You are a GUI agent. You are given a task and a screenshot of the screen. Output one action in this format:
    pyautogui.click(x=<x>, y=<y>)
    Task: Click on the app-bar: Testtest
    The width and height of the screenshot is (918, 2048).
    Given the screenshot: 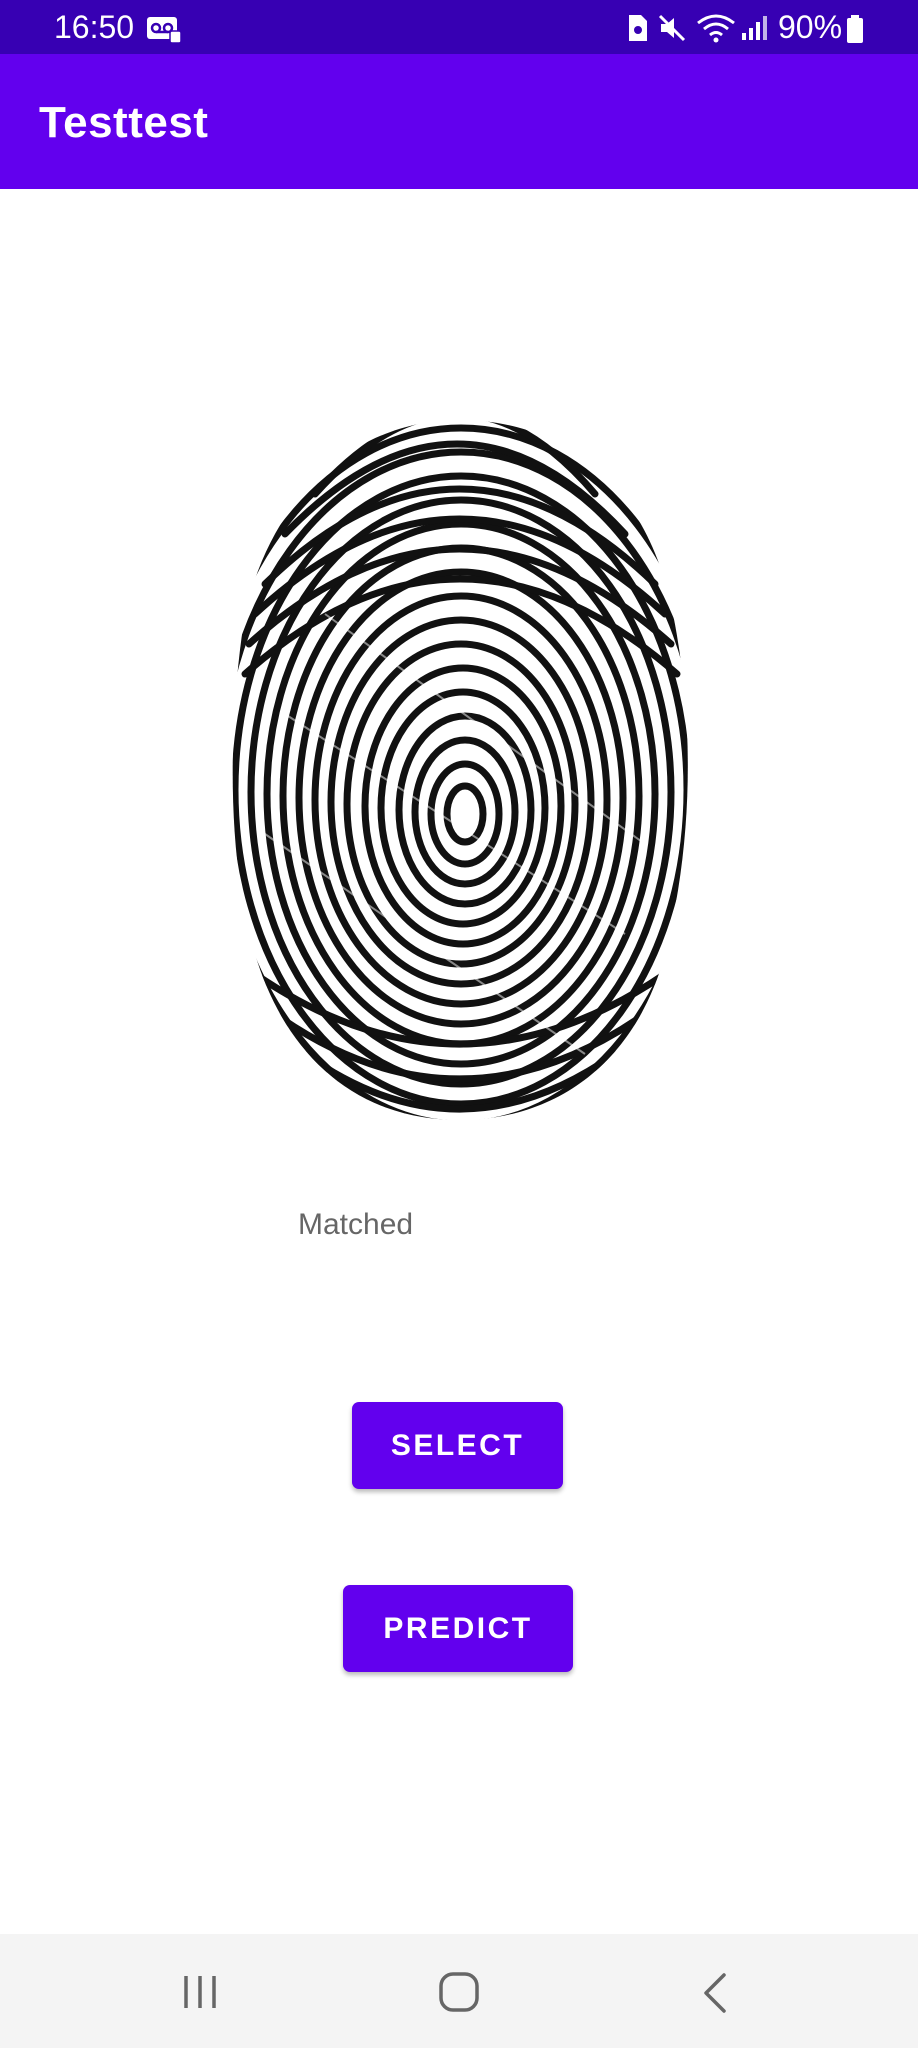 What is the action you would take?
    pyautogui.click(x=459, y=121)
    